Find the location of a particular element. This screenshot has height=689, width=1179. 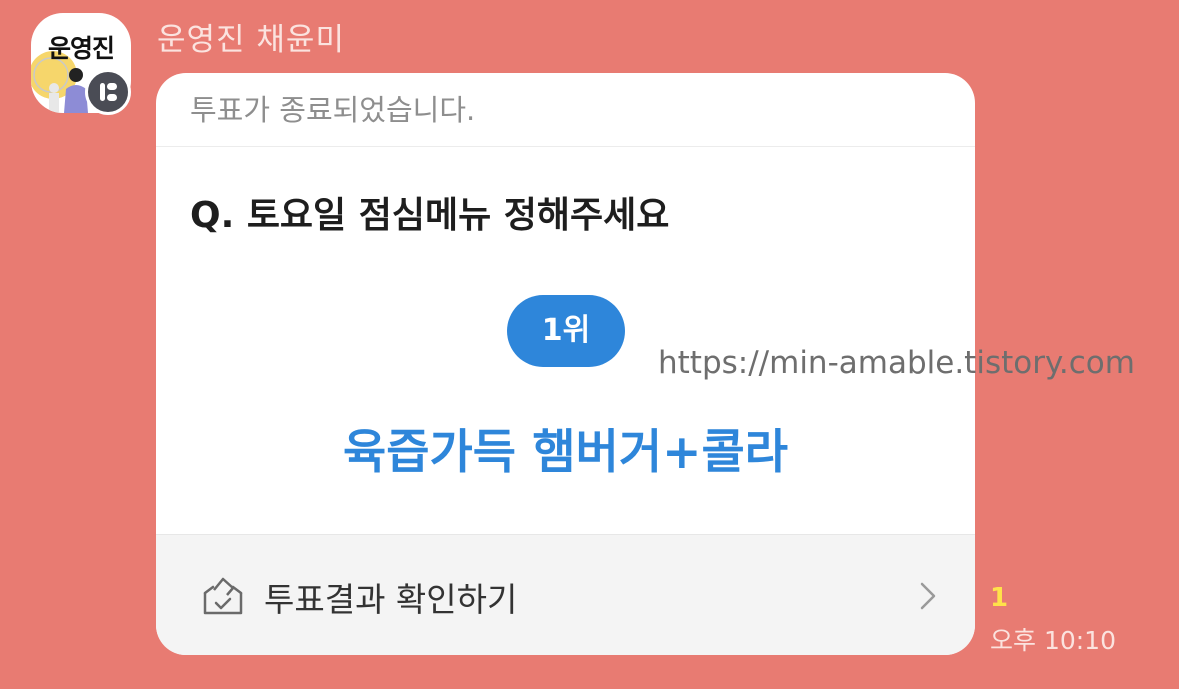

sender-avatar: 운영진 is located at coordinates (81, 64).